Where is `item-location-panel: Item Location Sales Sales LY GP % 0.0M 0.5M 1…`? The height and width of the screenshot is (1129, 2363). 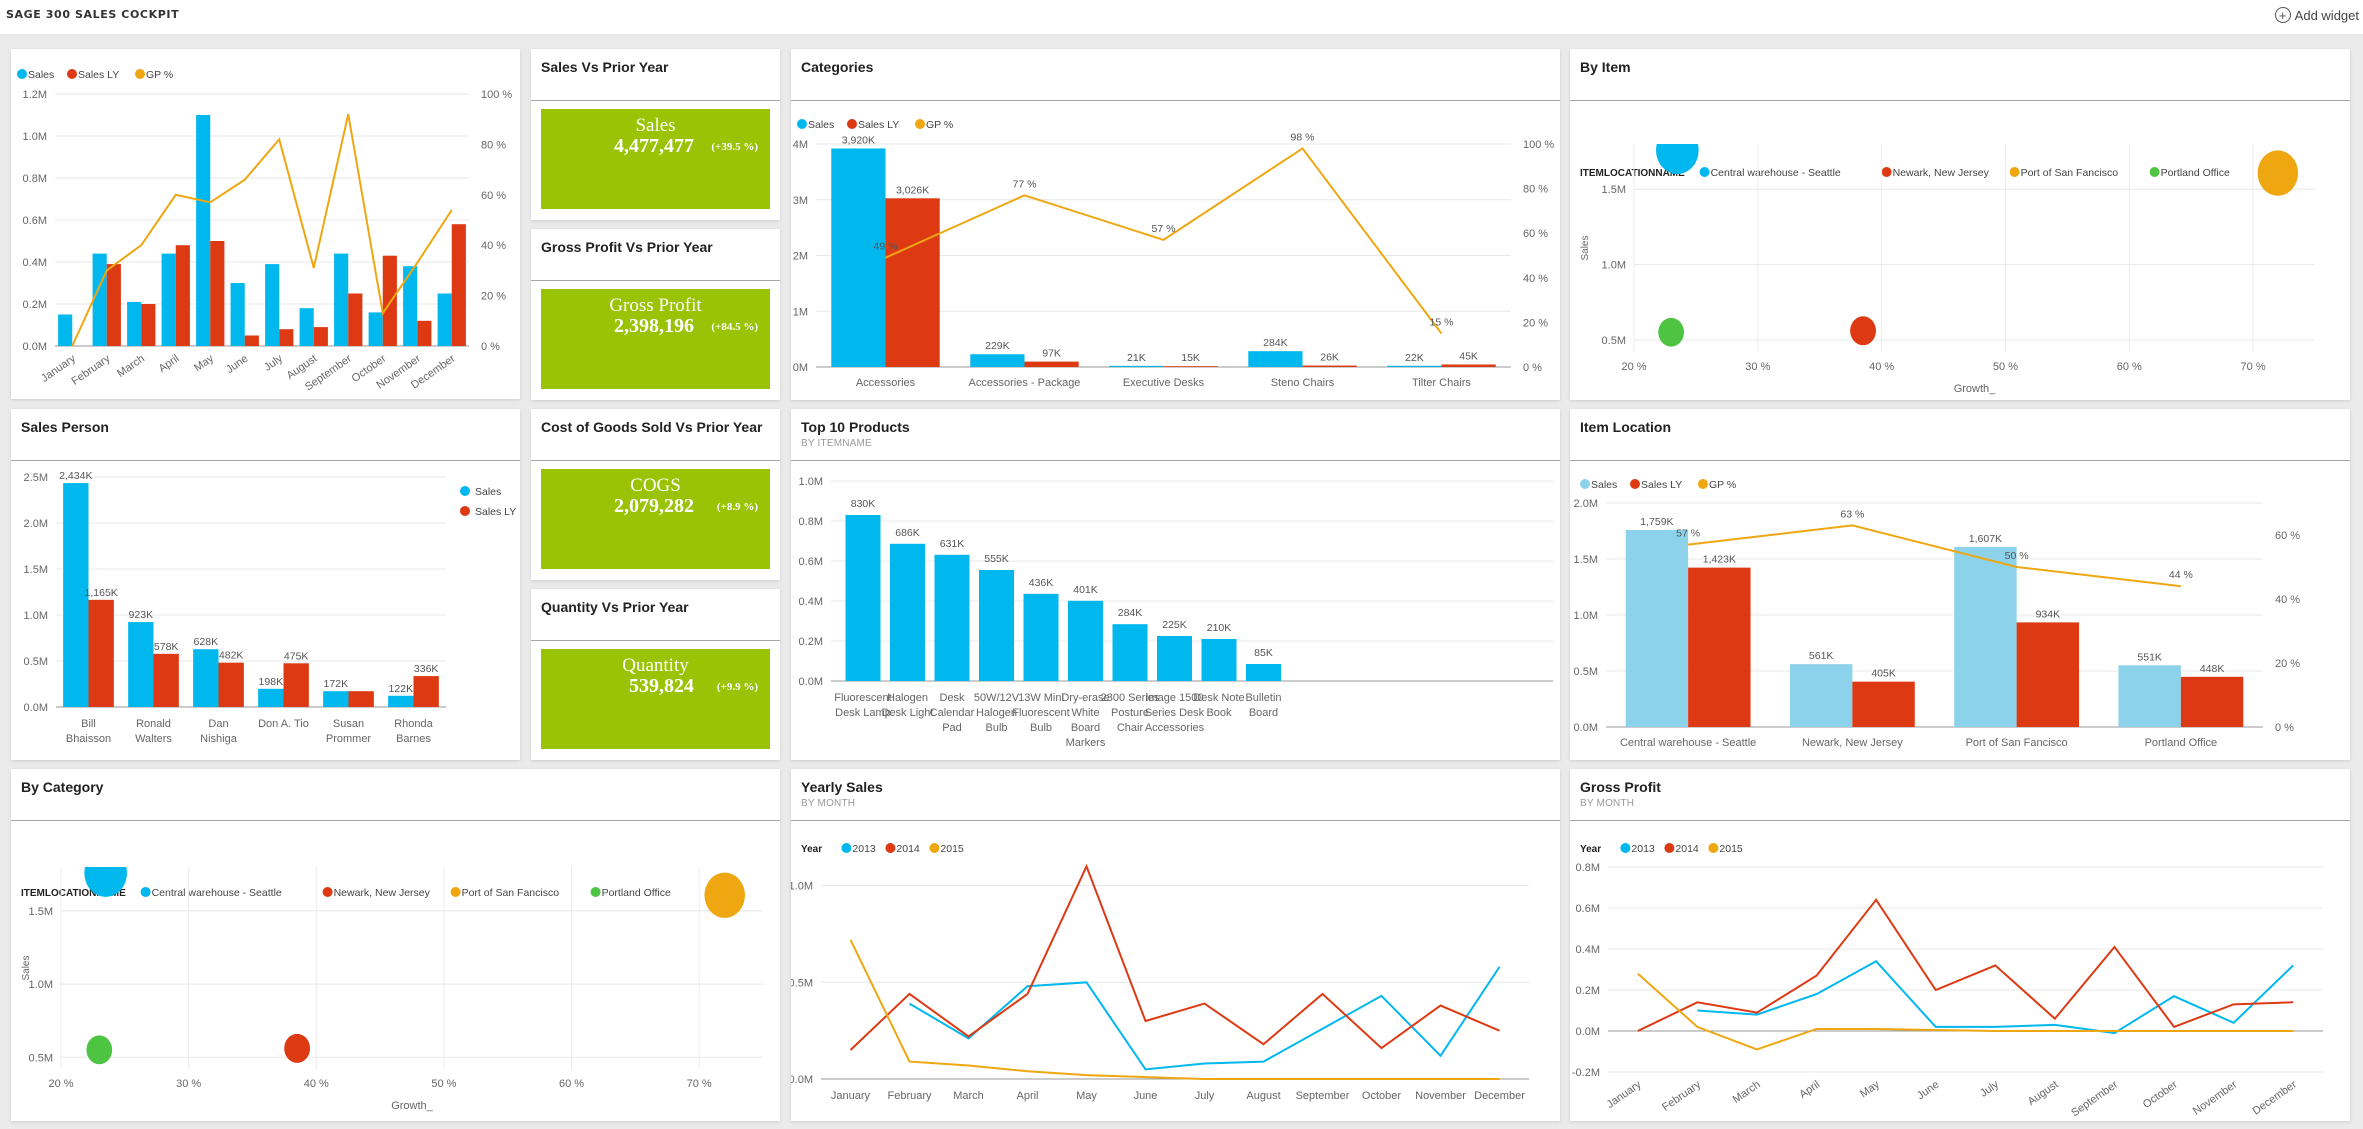
item-location-panel: Item Location Sales Sales LY GP % 0.0M 0.5M 1… is located at coordinates (1960, 584).